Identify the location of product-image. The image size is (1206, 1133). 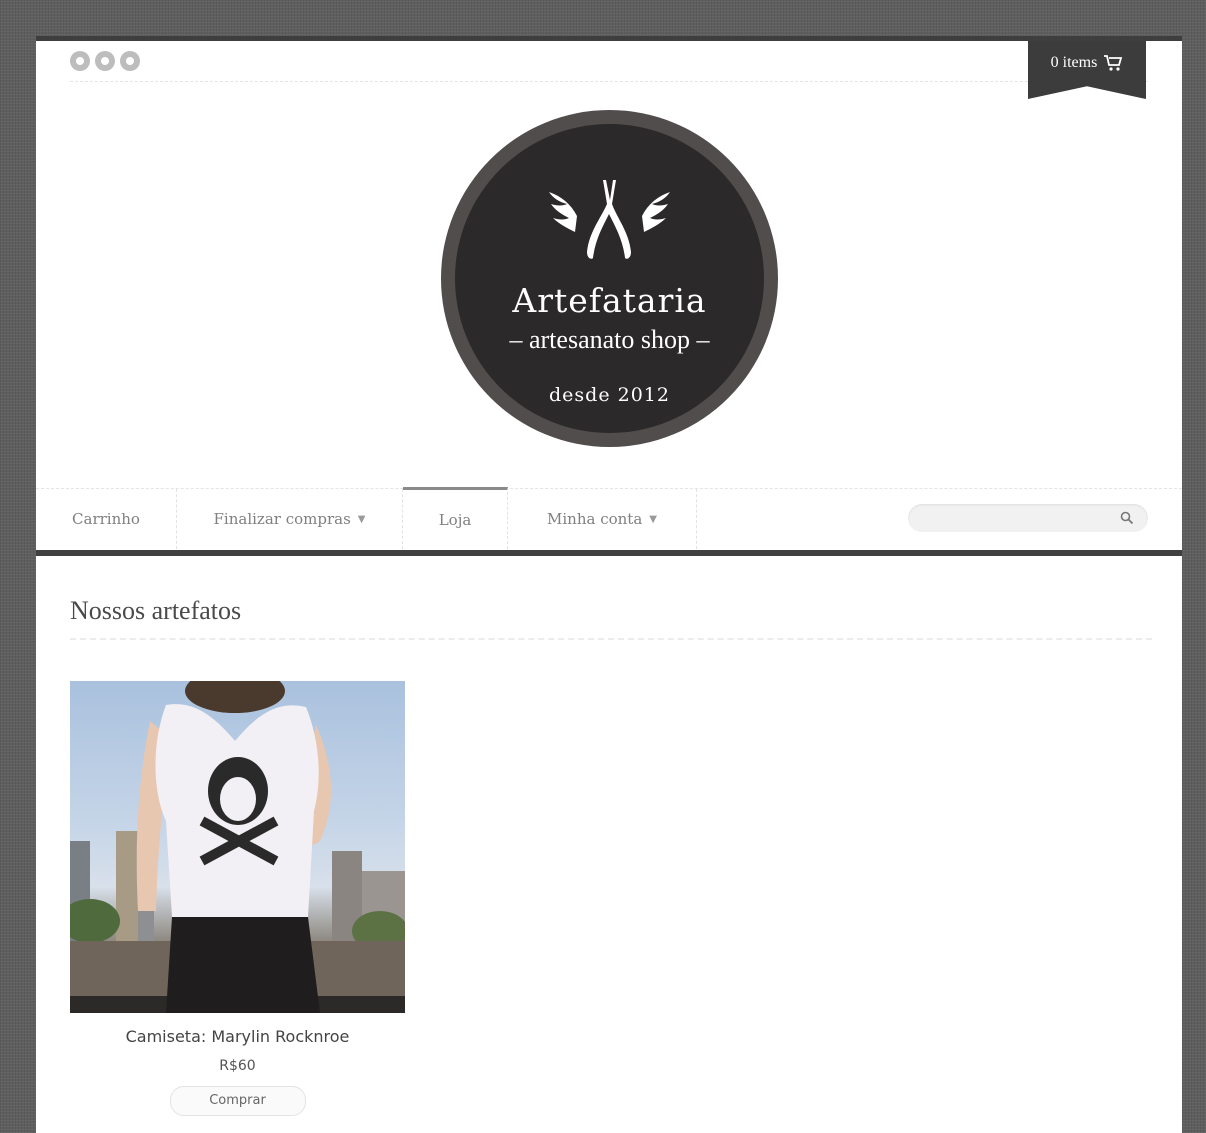
(237, 847).